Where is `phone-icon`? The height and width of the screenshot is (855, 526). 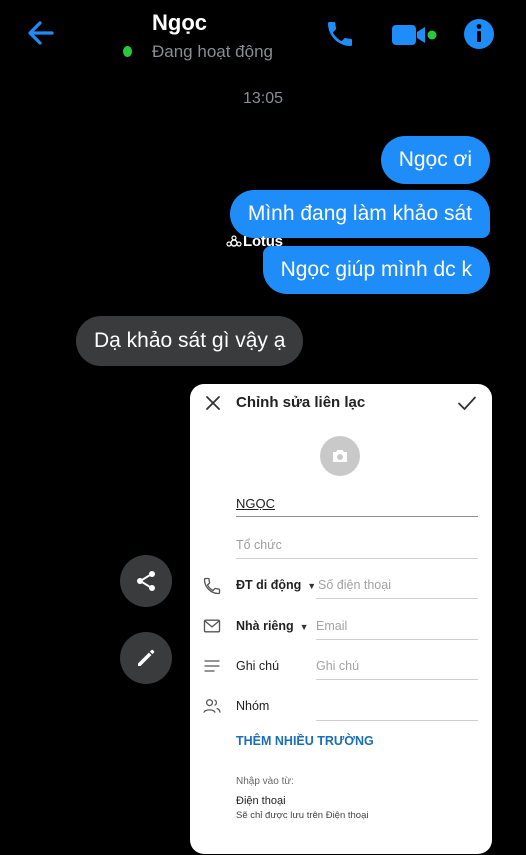 phone-icon is located at coordinates (340, 34).